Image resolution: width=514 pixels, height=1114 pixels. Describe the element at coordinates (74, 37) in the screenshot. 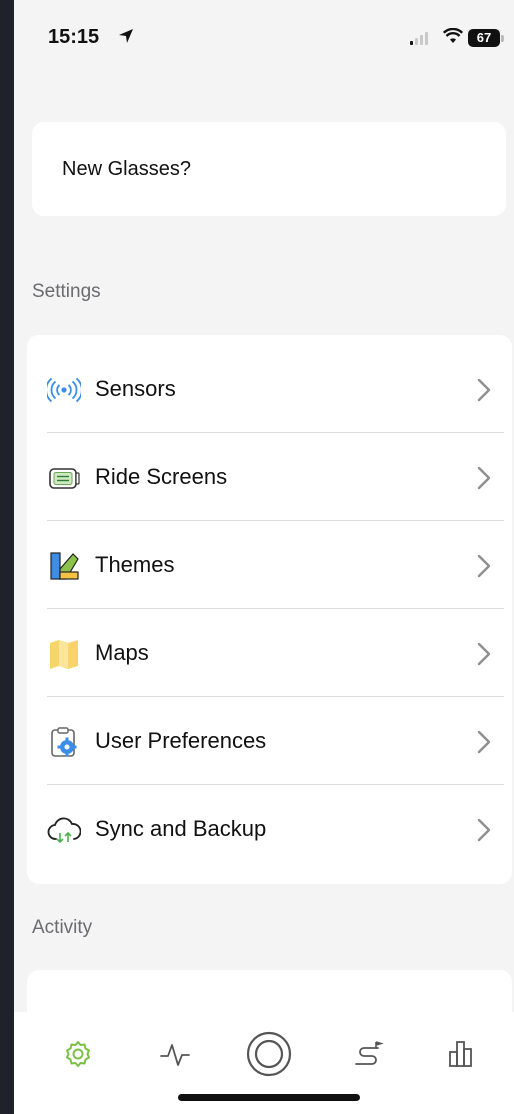

I see `status-time: 15:15` at that location.